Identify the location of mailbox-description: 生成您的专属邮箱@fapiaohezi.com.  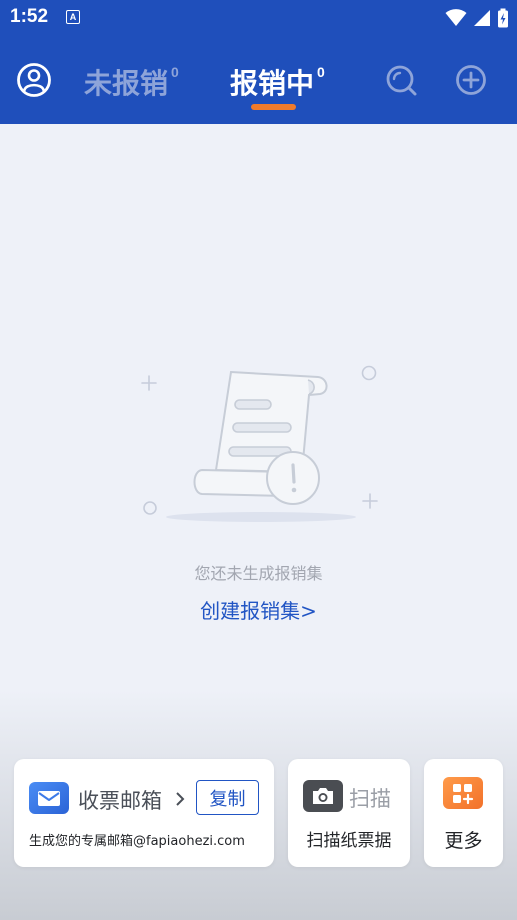
(137, 841).